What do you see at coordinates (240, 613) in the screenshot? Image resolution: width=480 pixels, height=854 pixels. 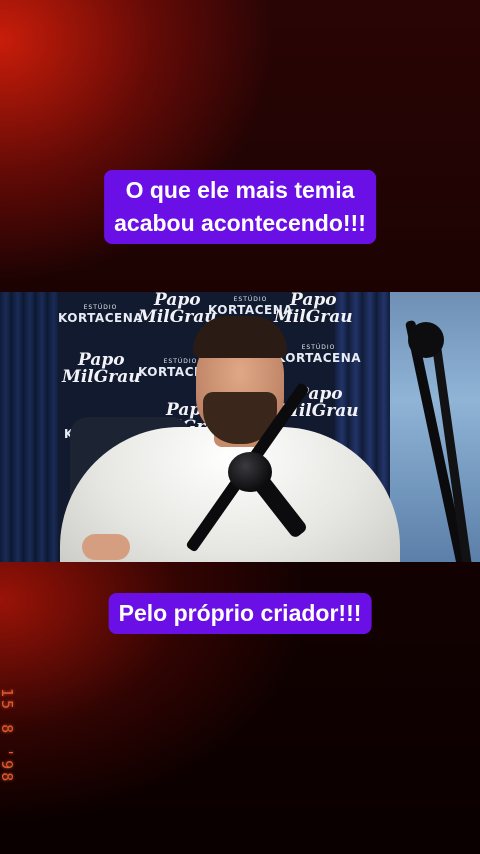 I see `caption-bottom: Pelo próprio criador!!!` at bounding box center [240, 613].